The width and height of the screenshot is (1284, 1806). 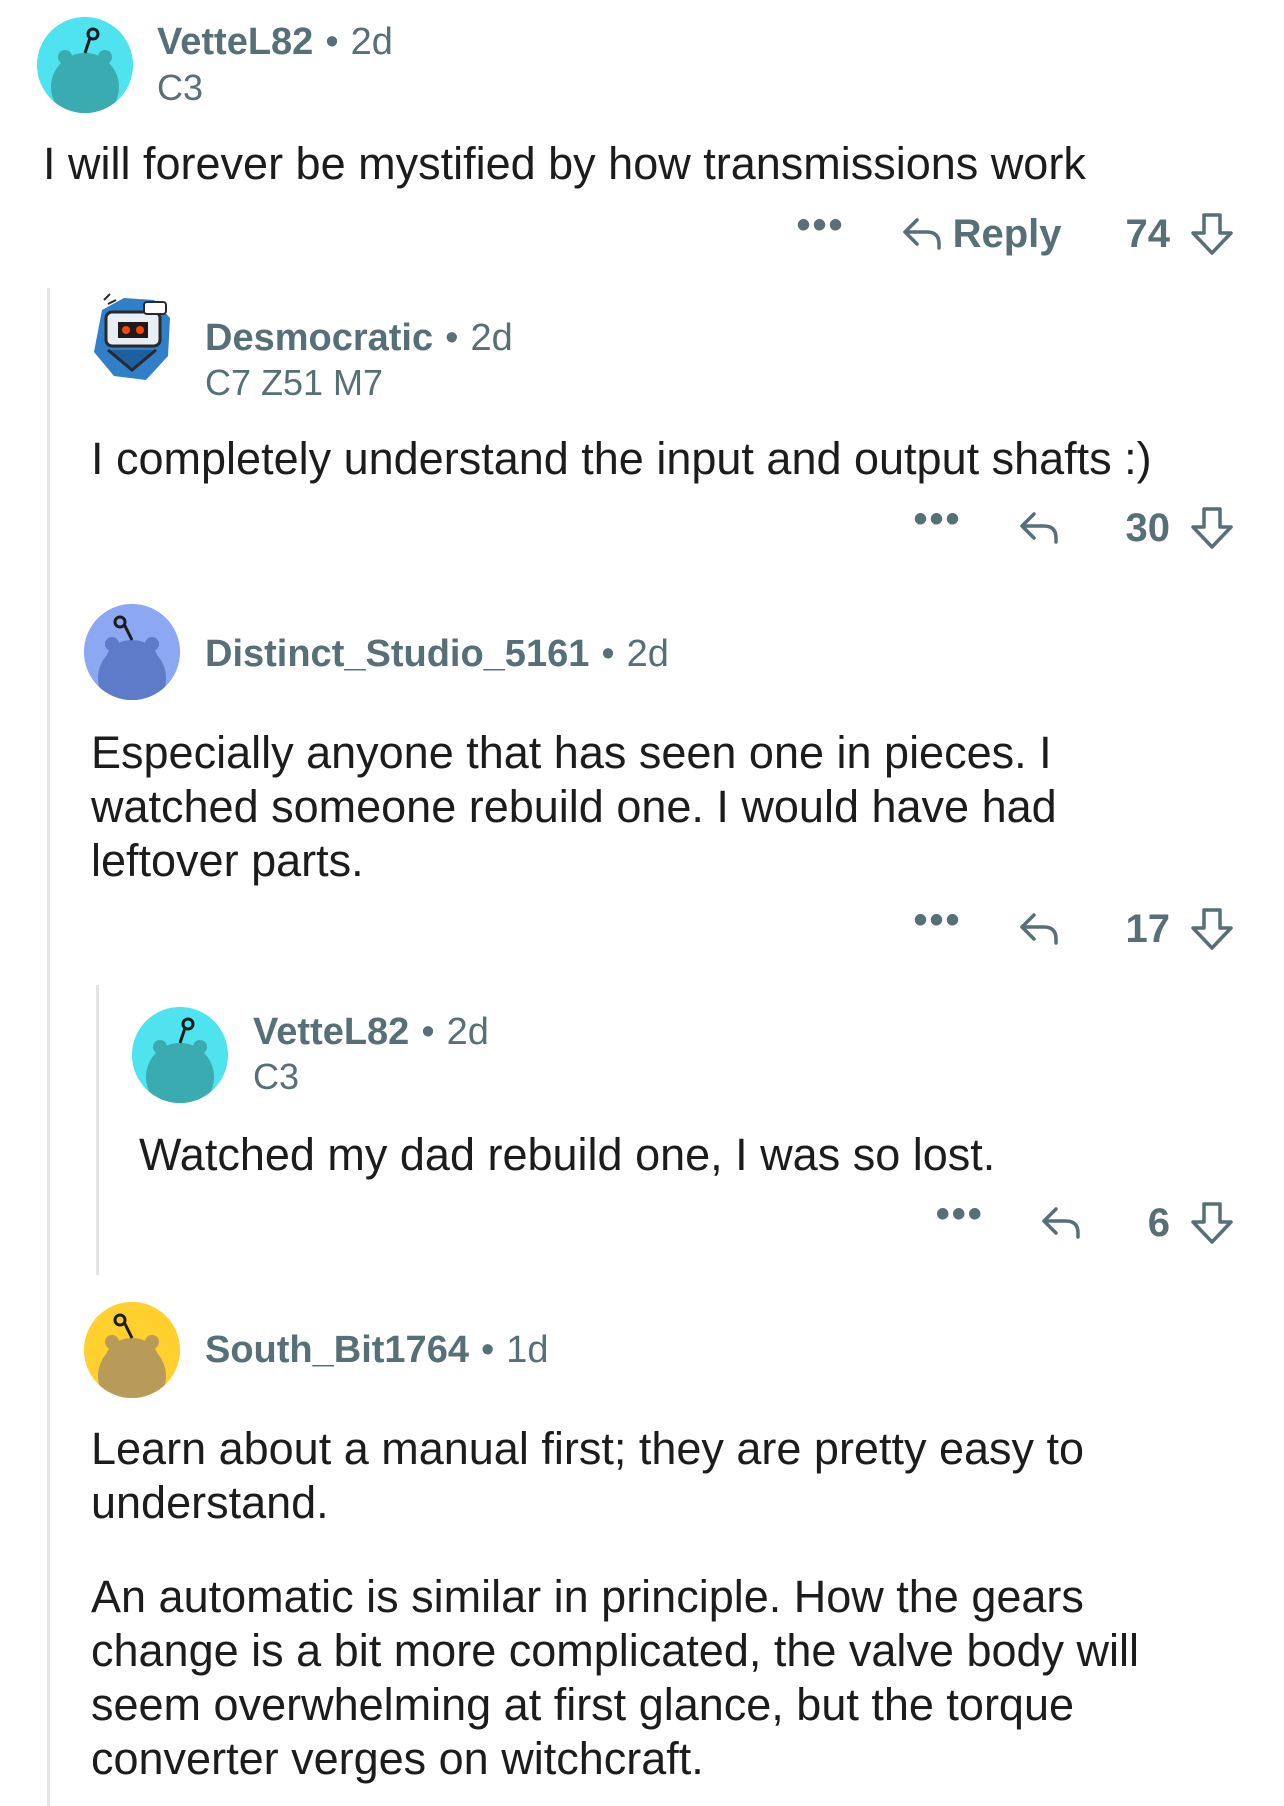 What do you see at coordinates (97, 1130) in the screenshot?
I see `thread-line-level3` at bounding box center [97, 1130].